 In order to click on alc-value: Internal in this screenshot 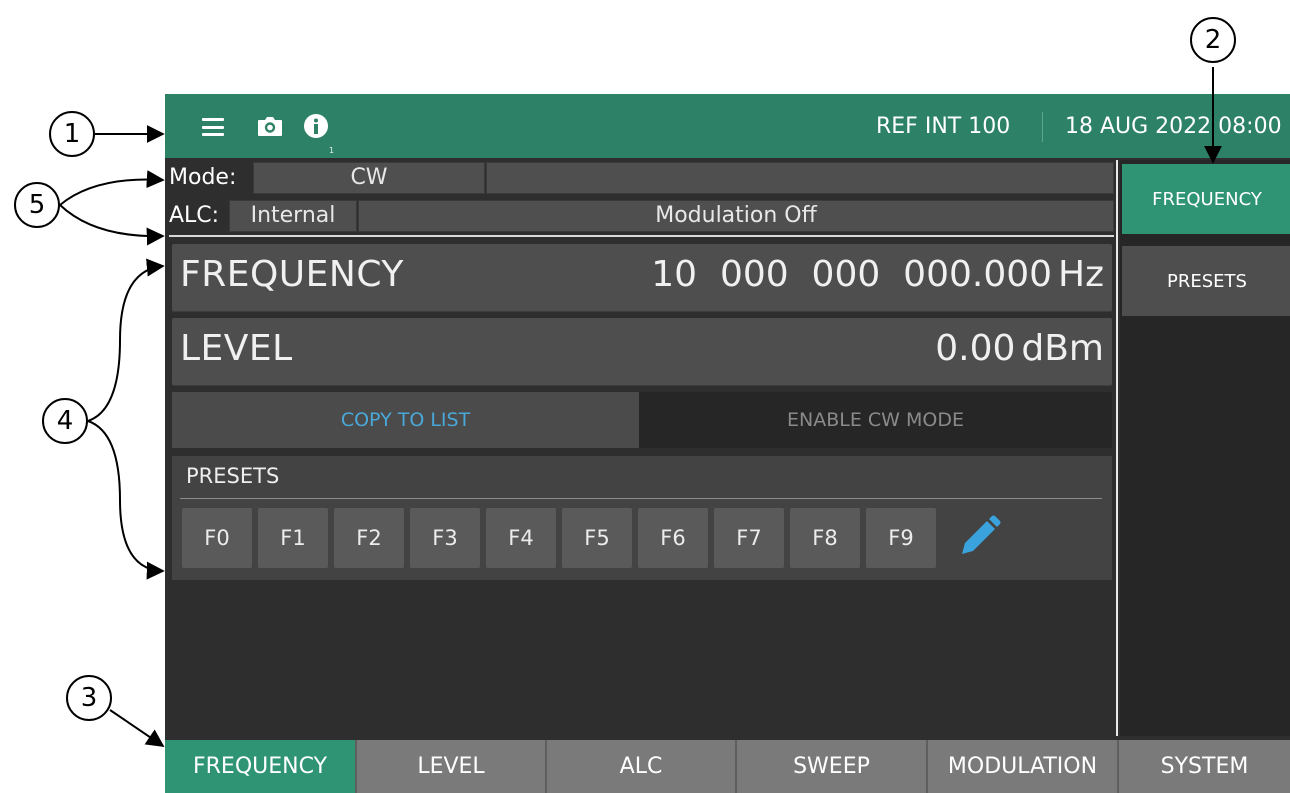, I will do `click(293, 216)`.